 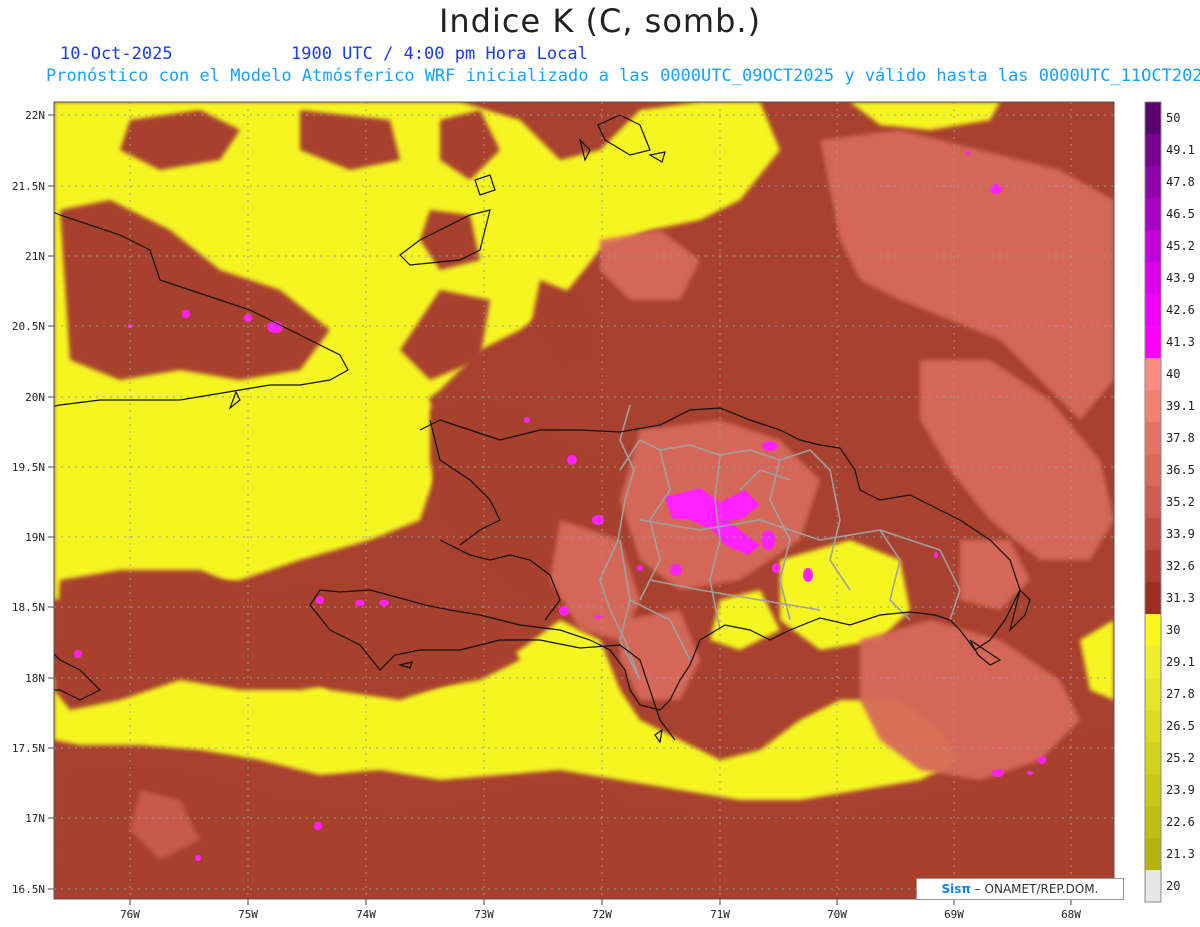 I want to click on sispi-logo: Sisπ, so click(x=956, y=889).